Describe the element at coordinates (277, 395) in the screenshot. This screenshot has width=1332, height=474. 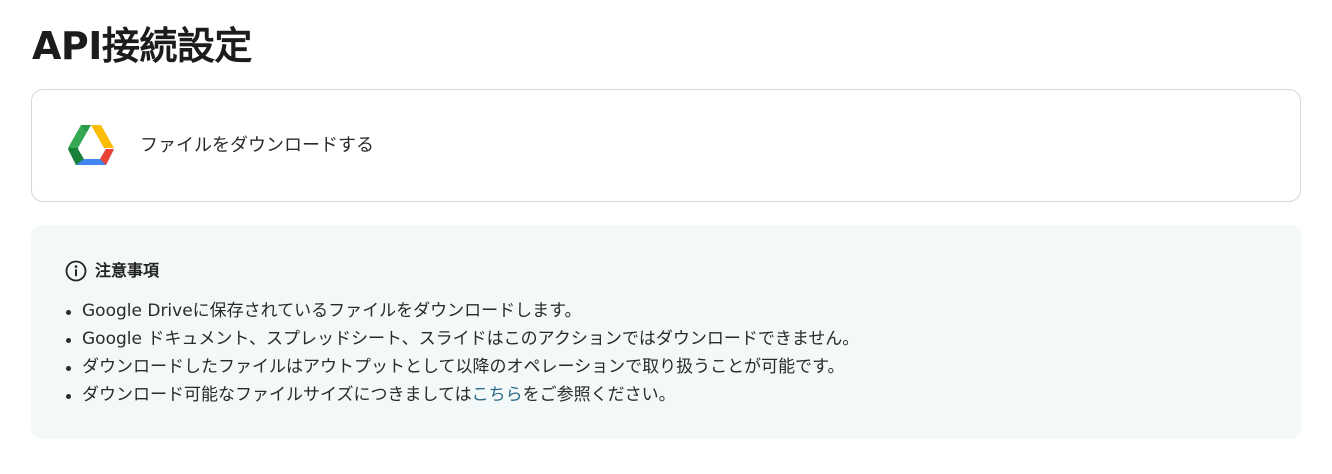
I see `file-size-note-text: ダウンロード可能なファイルサイズにつきましては` at that location.